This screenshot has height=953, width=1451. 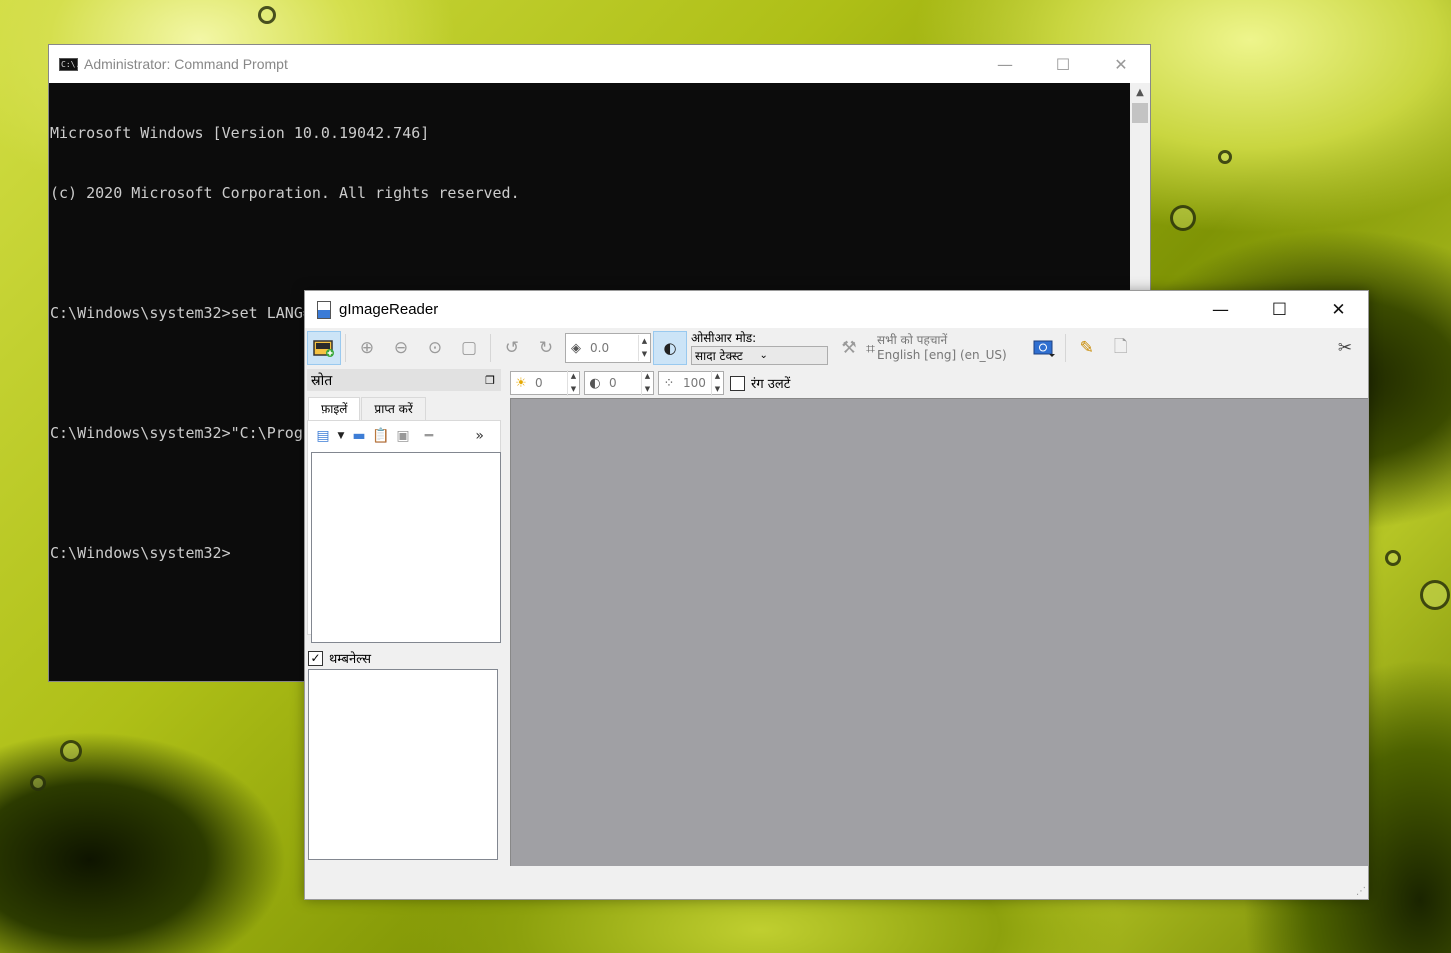 I want to click on rotation-value: 0.0, so click(x=600, y=348).